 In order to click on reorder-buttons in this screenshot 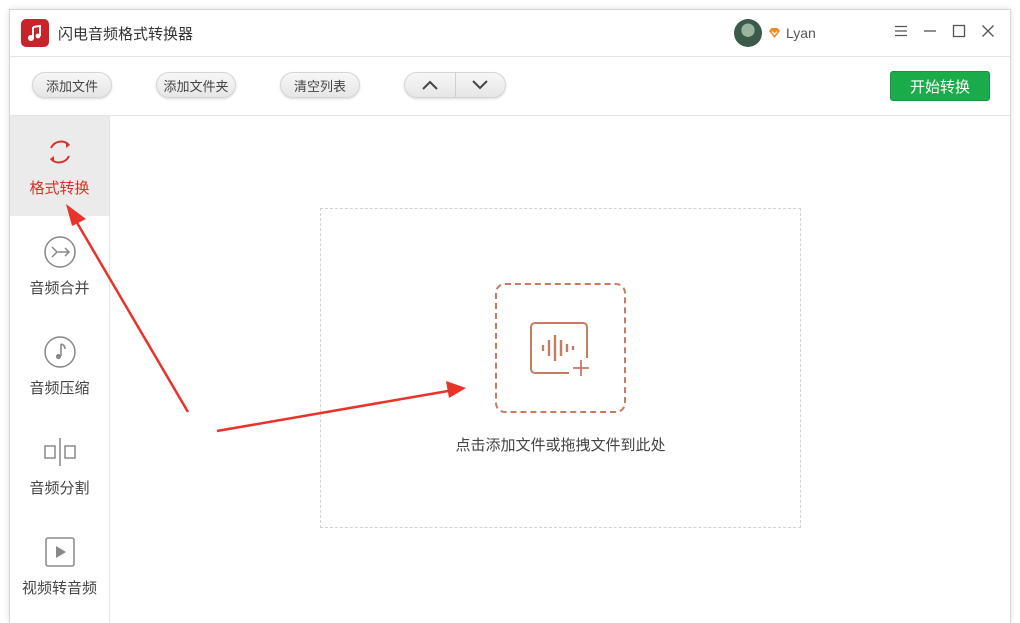, I will do `click(455, 85)`.